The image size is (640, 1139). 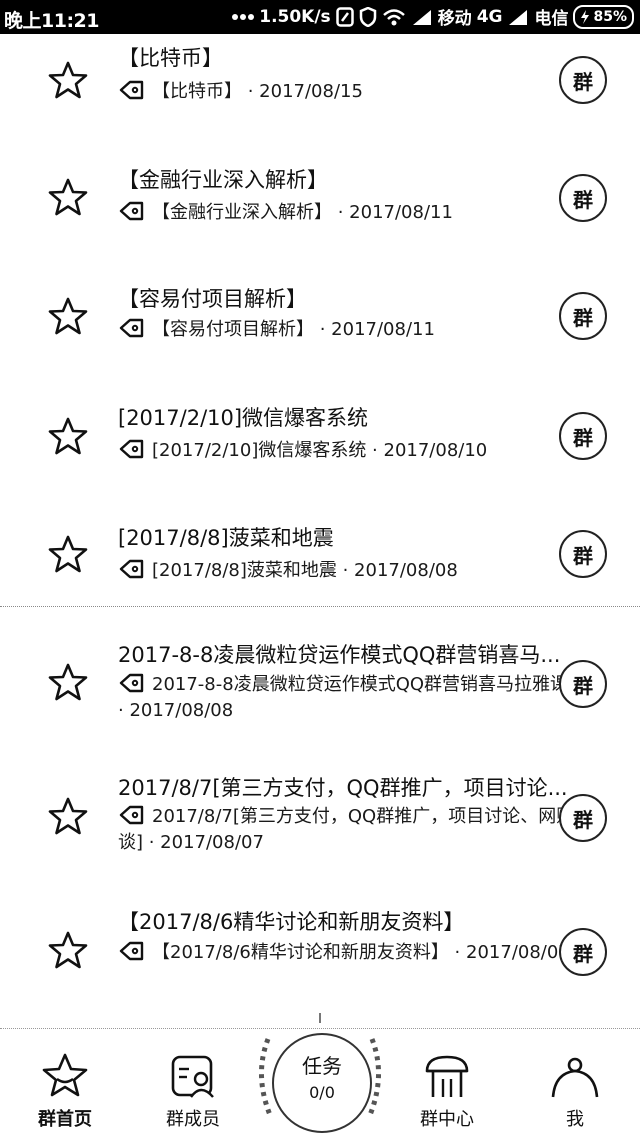 I want to click on item-meta-text: 【2017/8/6精华讨论和新朋友资料】 · 2017/08/07, so click(x=361, y=952).